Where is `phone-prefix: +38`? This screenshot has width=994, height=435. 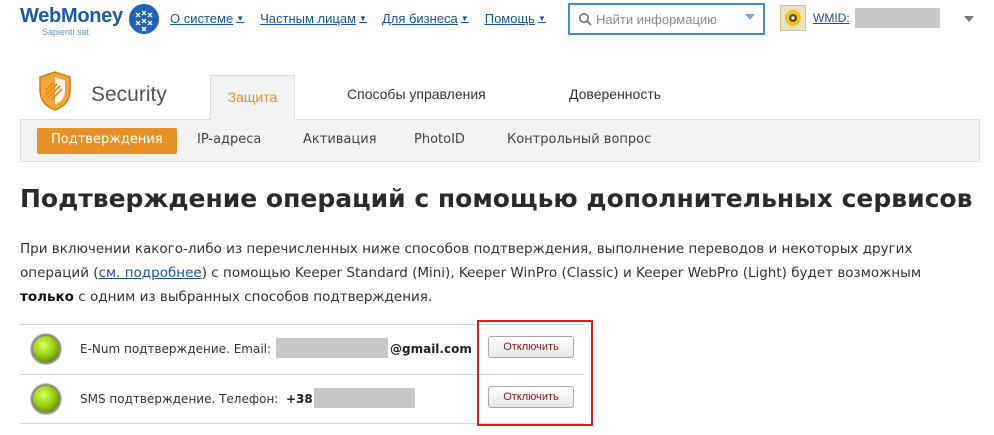
phone-prefix: +38 is located at coordinates (299, 399).